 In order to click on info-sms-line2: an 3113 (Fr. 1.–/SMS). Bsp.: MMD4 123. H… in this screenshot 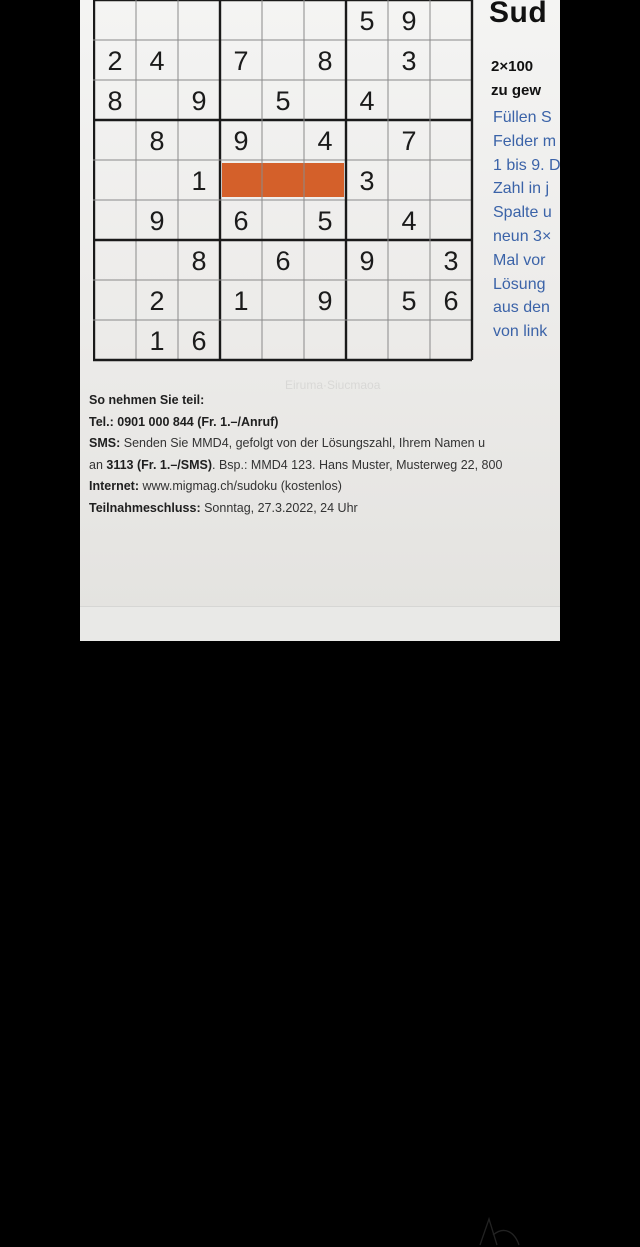, I will do `click(296, 464)`.